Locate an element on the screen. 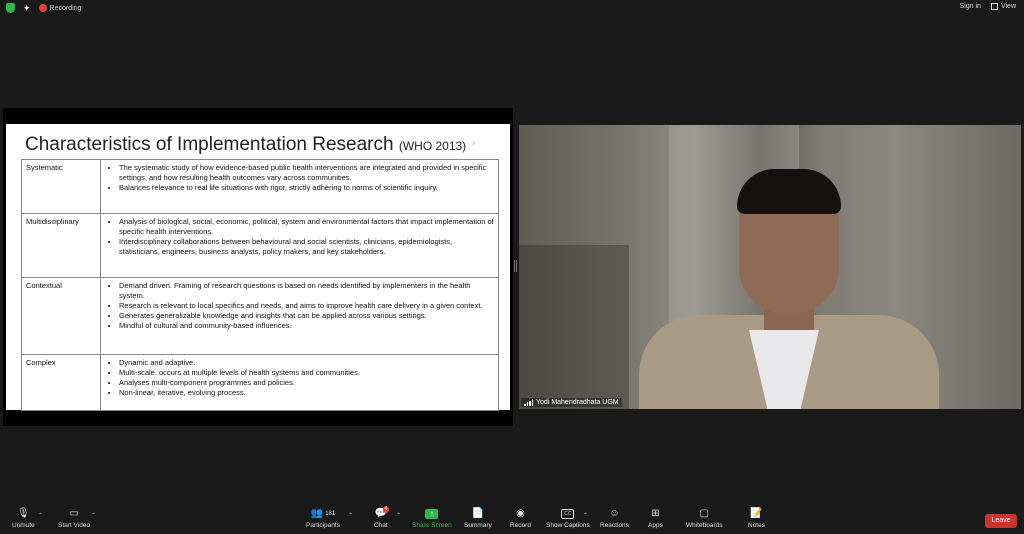 The width and height of the screenshot is (1024, 534). summary-label: Summary is located at coordinates (478, 525).